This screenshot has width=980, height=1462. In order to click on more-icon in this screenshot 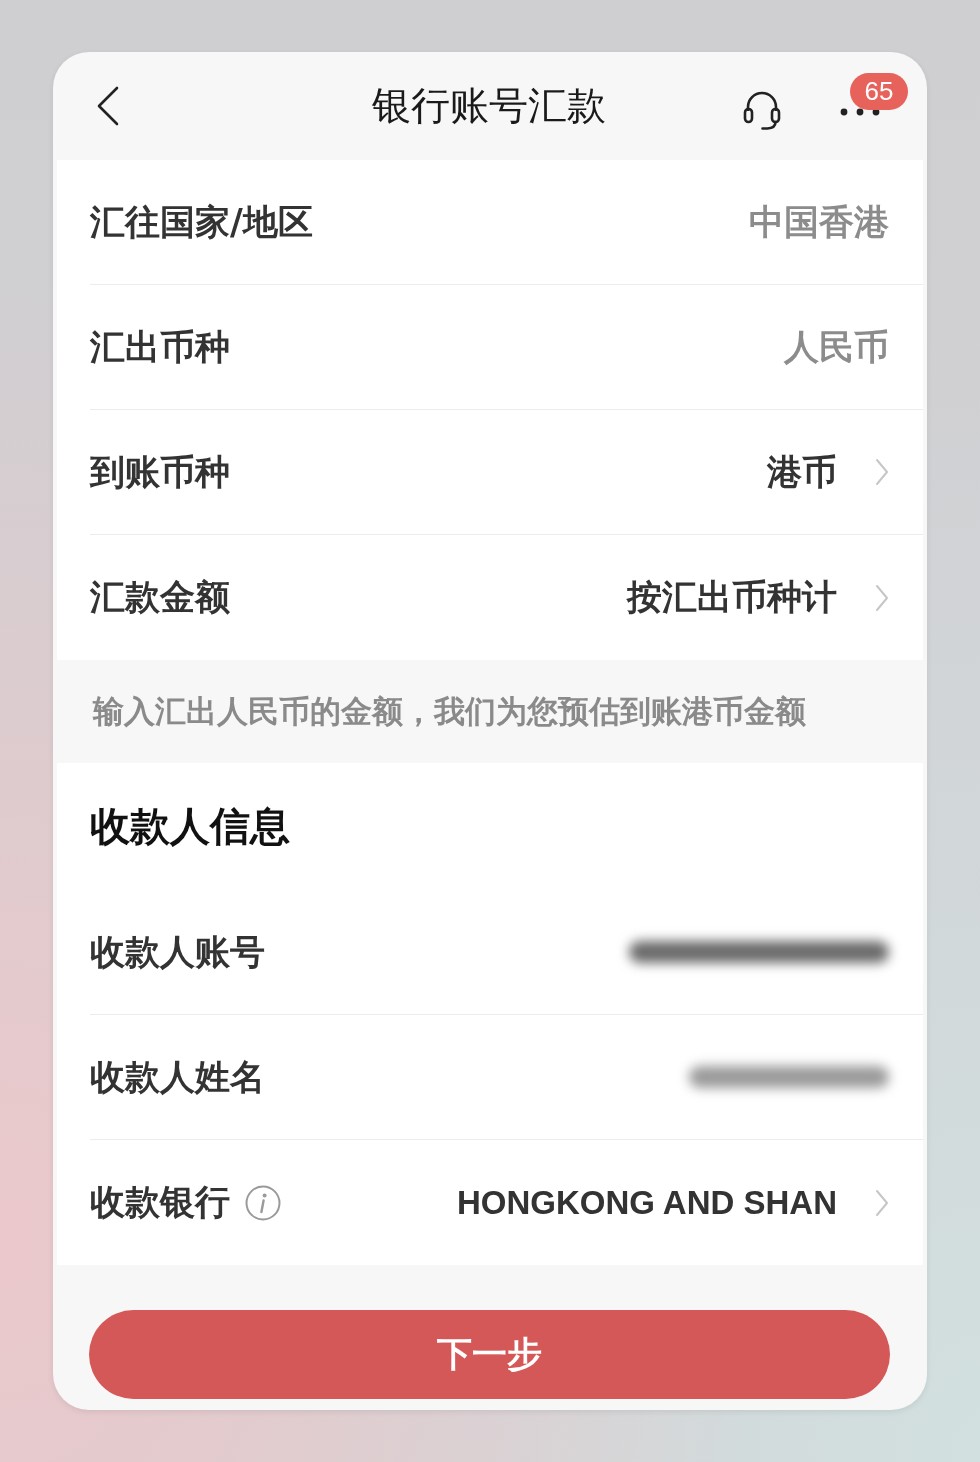, I will do `click(860, 112)`.